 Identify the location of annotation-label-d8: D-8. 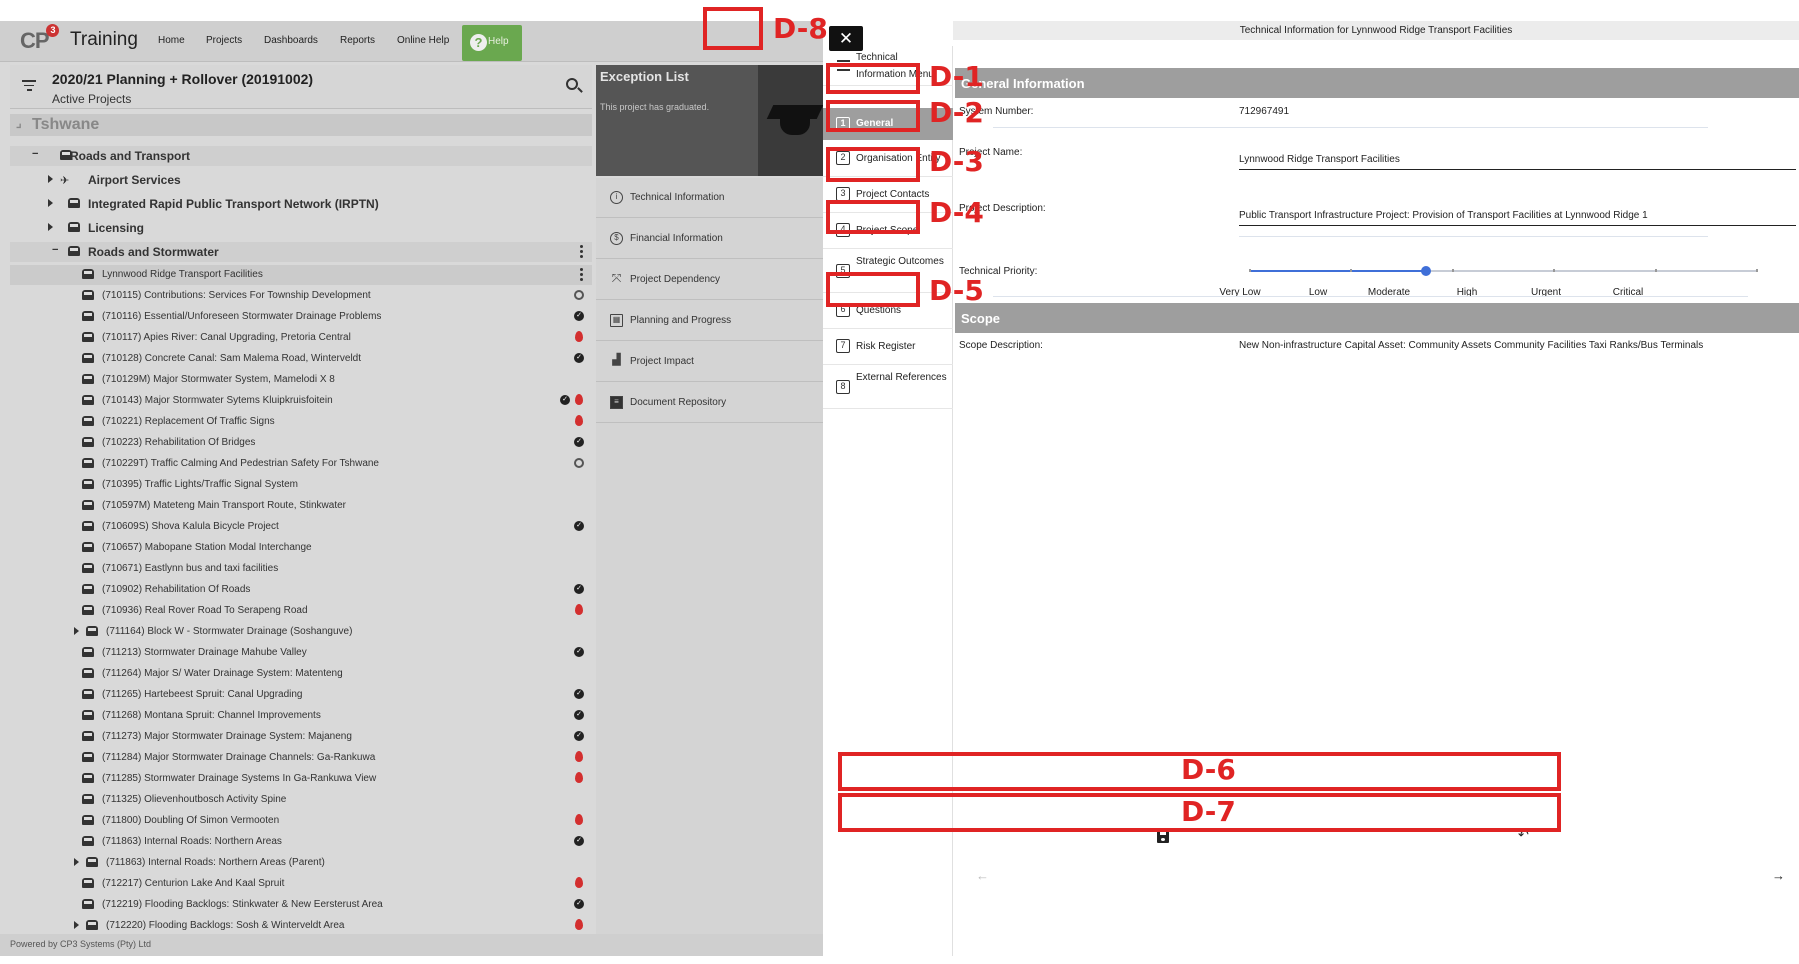
(800, 28).